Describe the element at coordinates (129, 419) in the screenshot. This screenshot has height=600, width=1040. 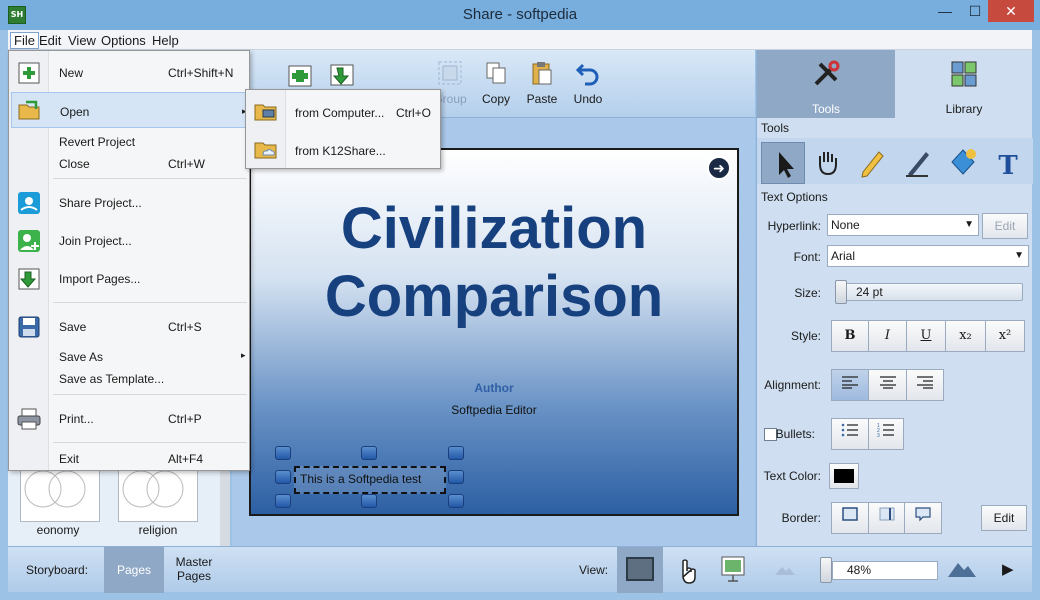
I see `menu-item-print: Print... Ctrl+P` at that location.